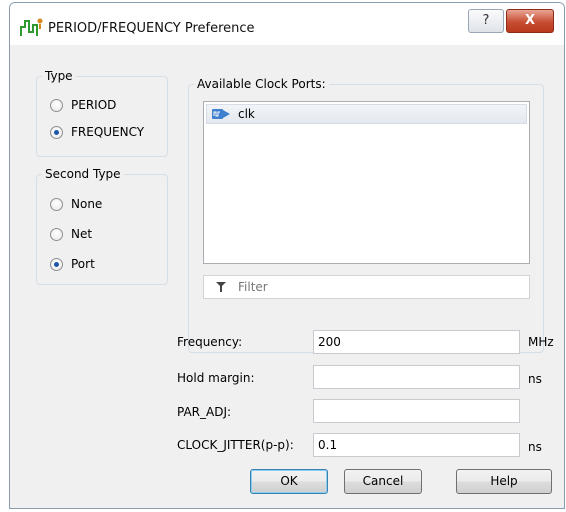 The width and height of the screenshot is (566, 512). I want to click on radio-port: Port, so click(72, 264).